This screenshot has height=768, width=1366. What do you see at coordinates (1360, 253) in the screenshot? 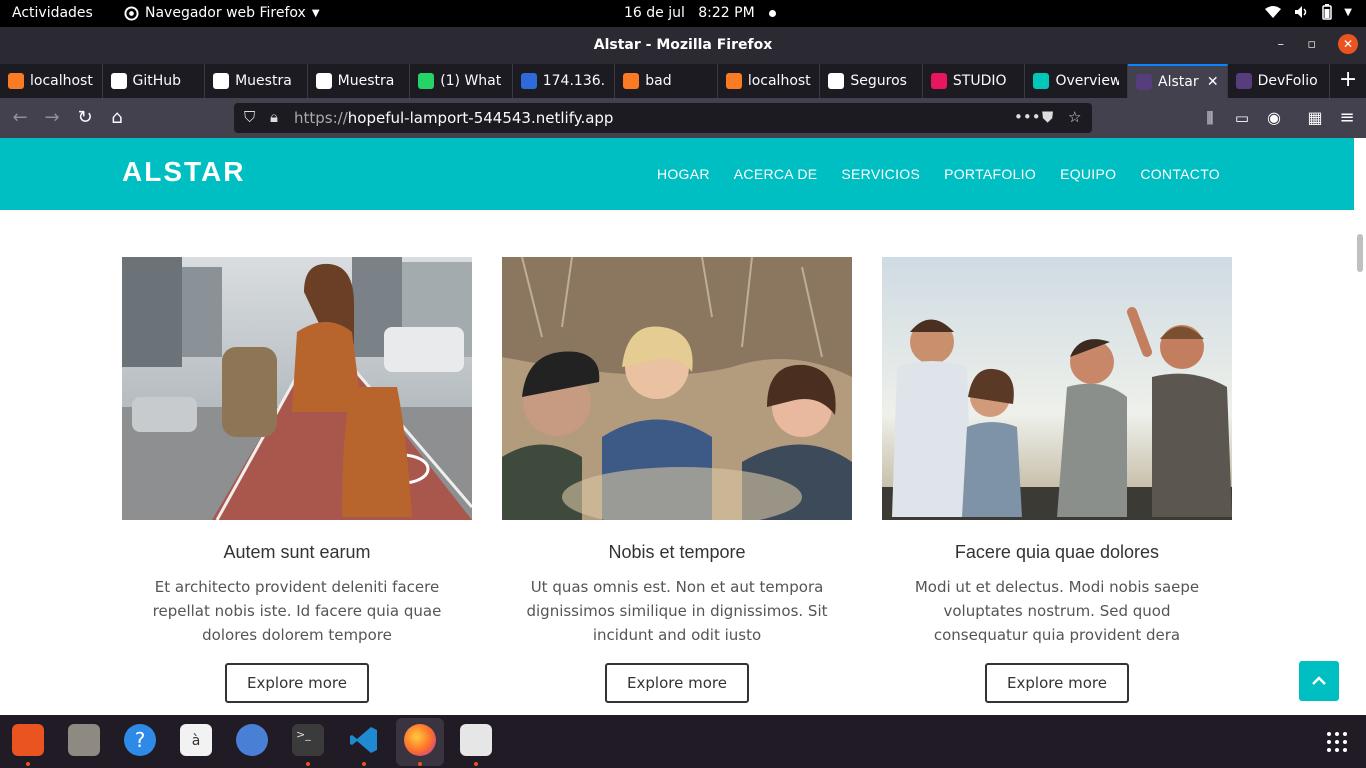
I see `scrollbar-thumb` at bounding box center [1360, 253].